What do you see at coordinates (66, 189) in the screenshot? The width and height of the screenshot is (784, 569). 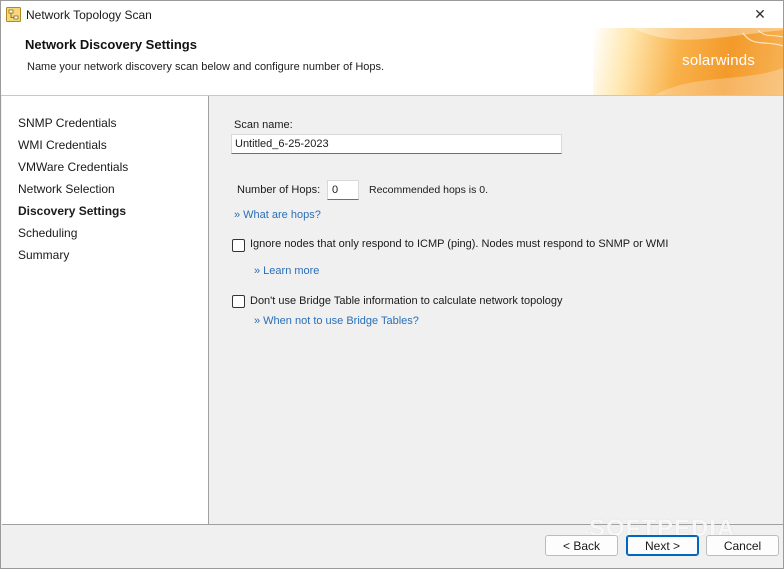 I see `nav-item-network-selection: Network Selection` at bounding box center [66, 189].